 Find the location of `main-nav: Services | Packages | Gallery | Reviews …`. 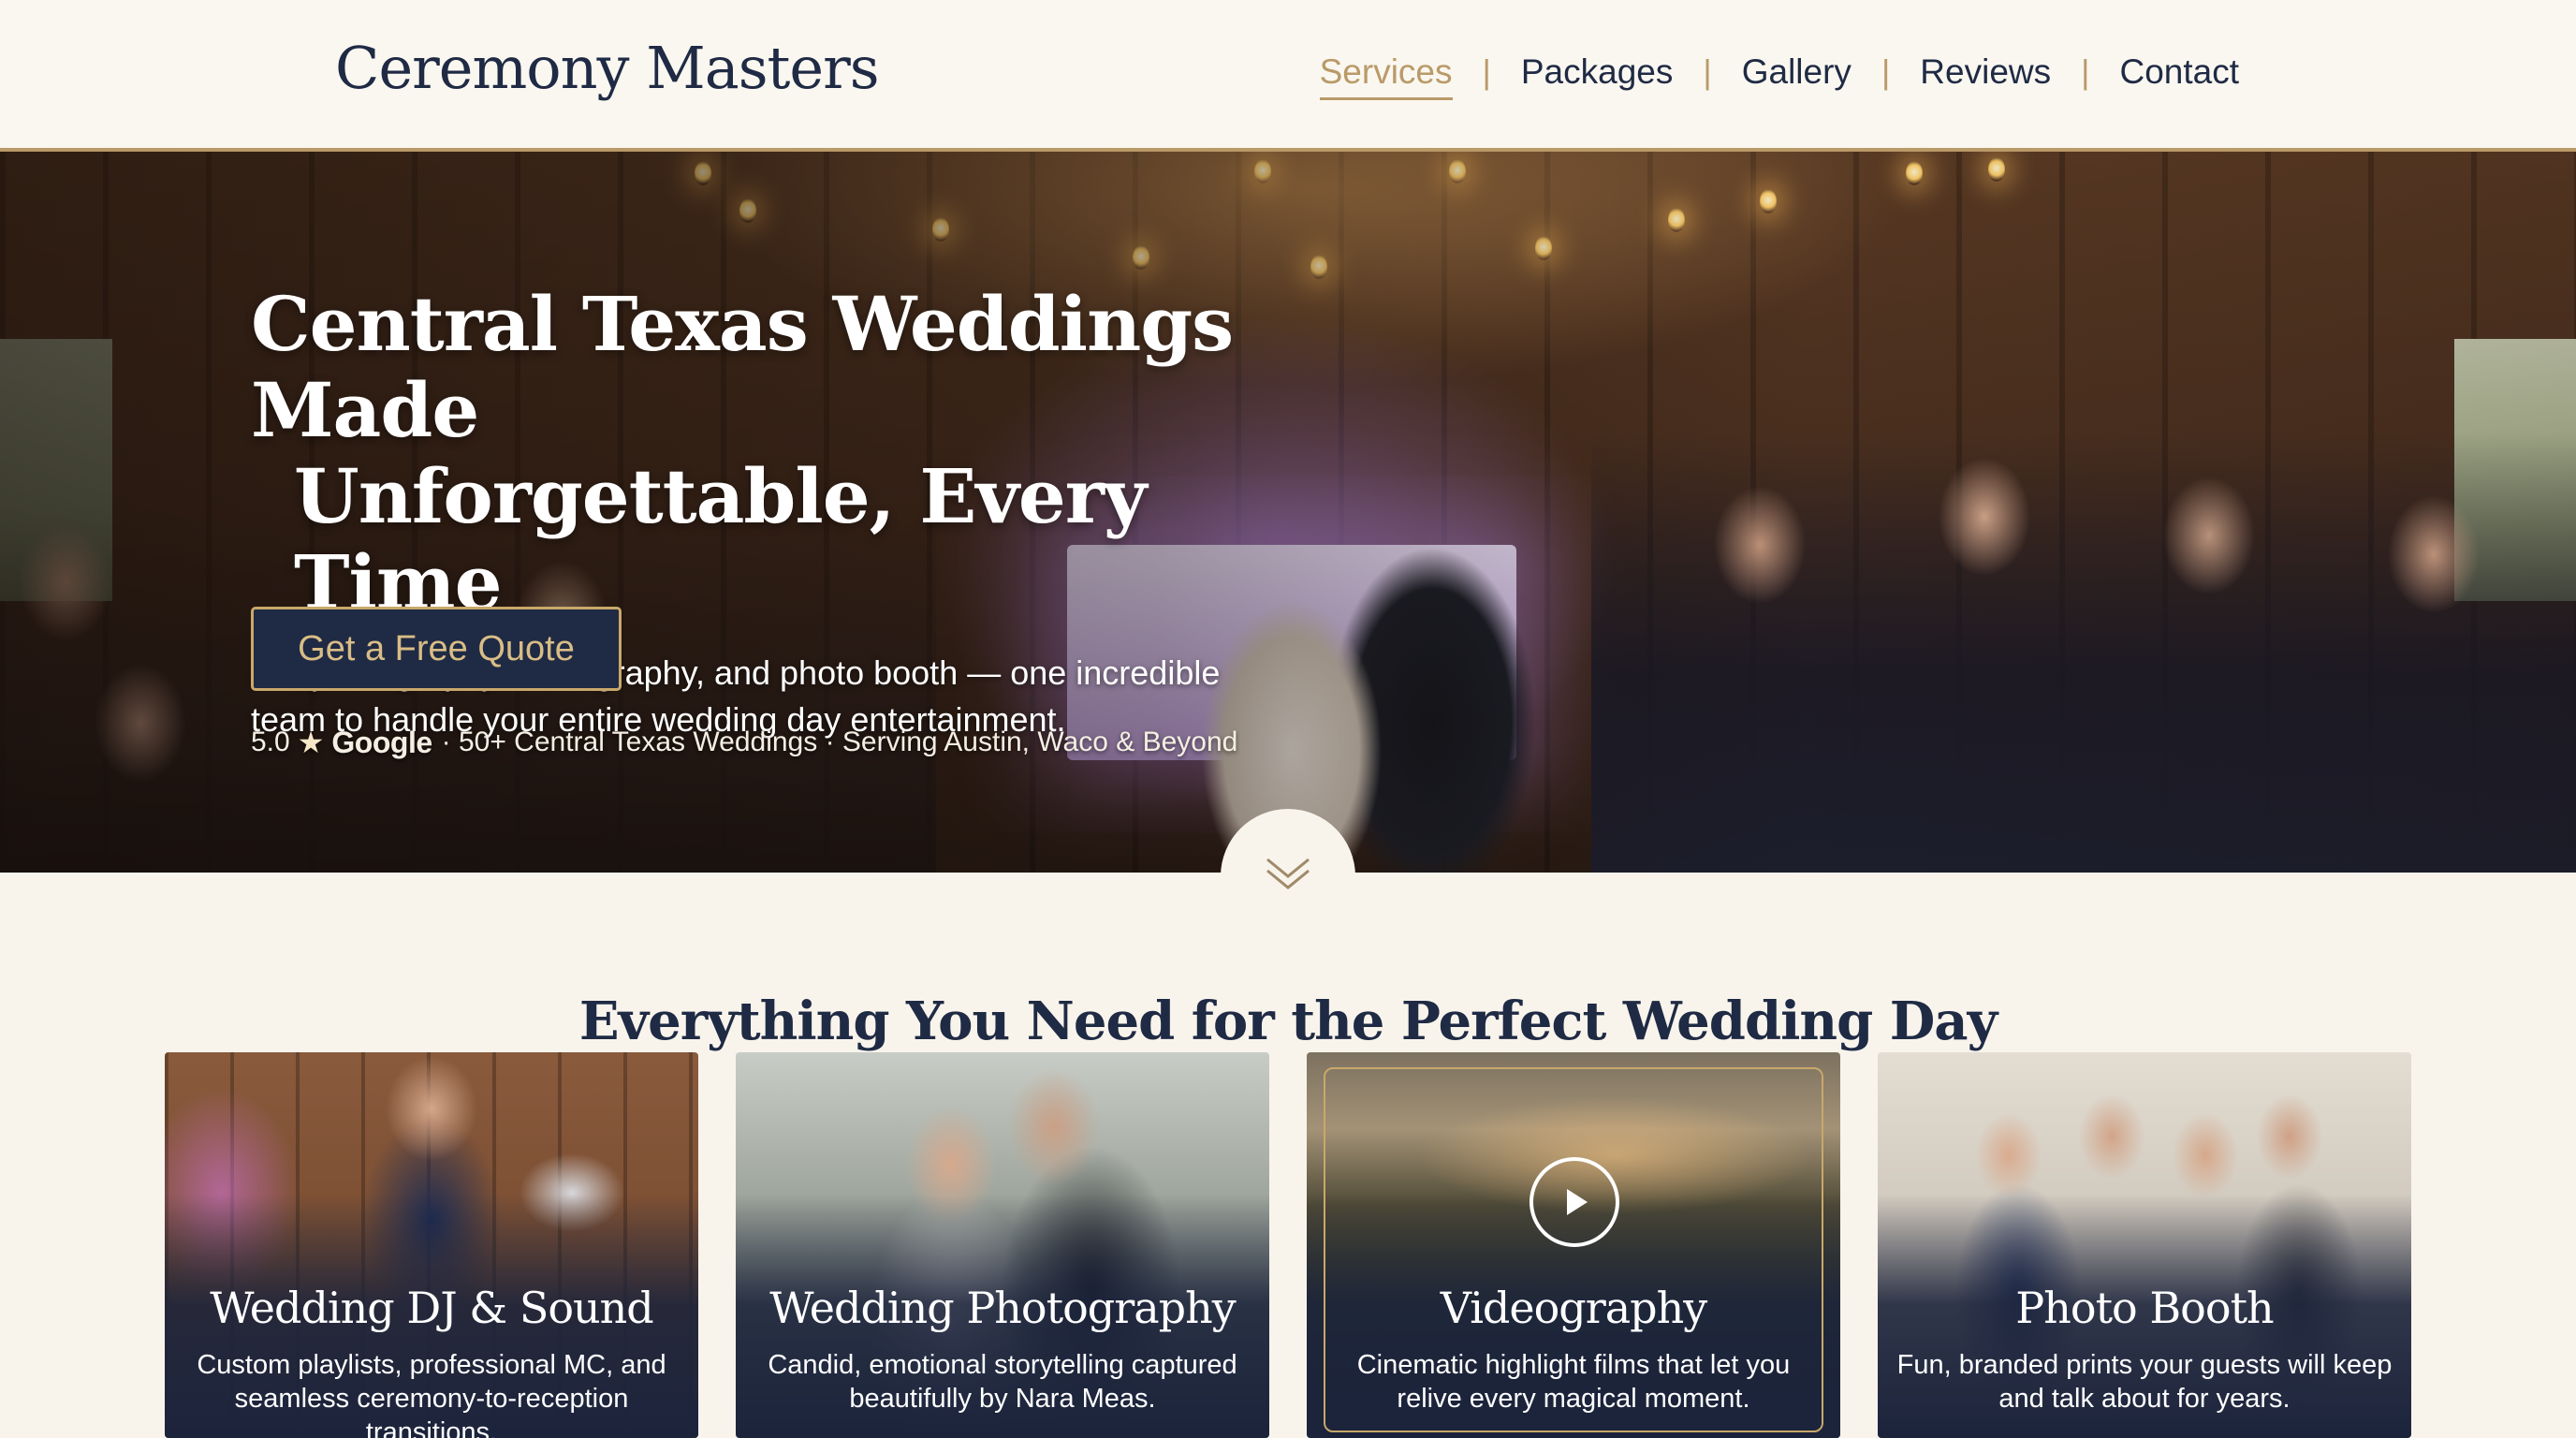

main-nav: Services | Packages | Gallery | Reviews … is located at coordinates (1779, 74).